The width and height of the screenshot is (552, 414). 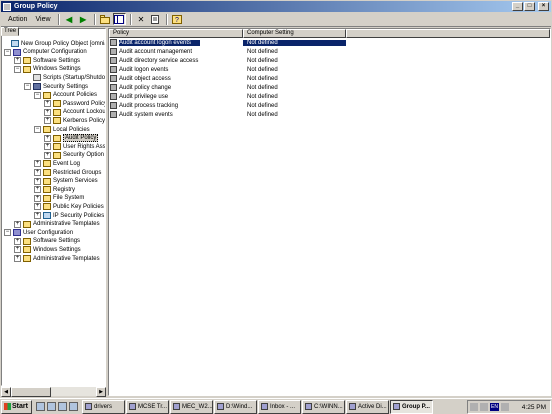 What do you see at coordinates (176, 60) in the screenshot?
I see `policy-cell: Audit directory service access` at bounding box center [176, 60].